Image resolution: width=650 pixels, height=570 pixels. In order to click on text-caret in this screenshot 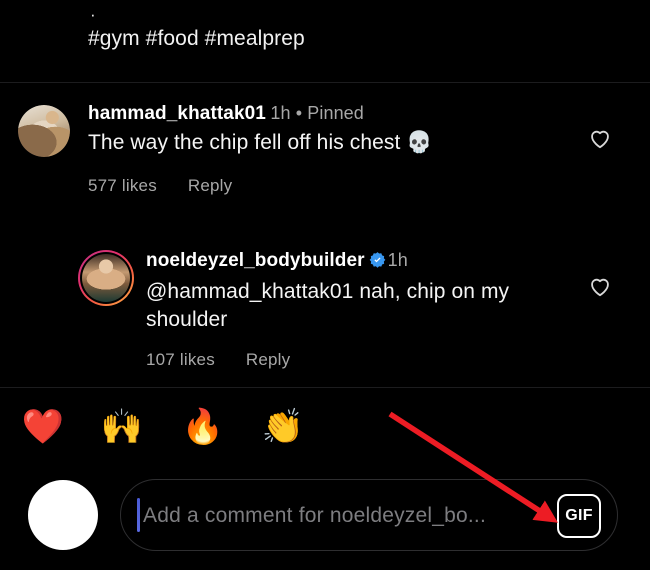, I will do `click(138, 515)`.